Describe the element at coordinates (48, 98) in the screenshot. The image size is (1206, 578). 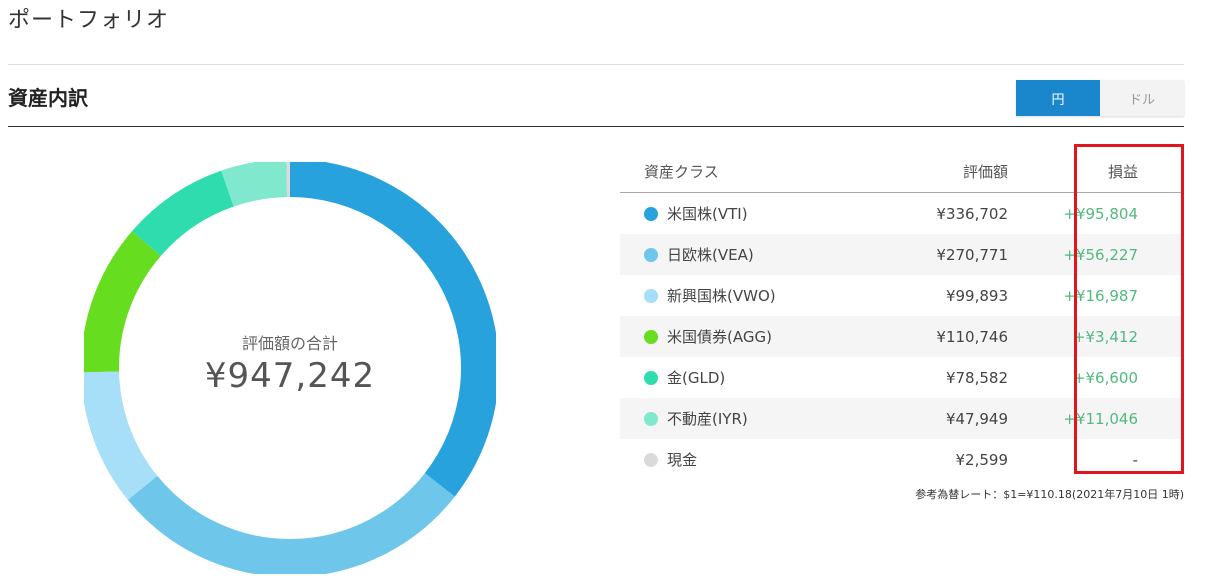
I see `section-title: 資産内訳` at that location.